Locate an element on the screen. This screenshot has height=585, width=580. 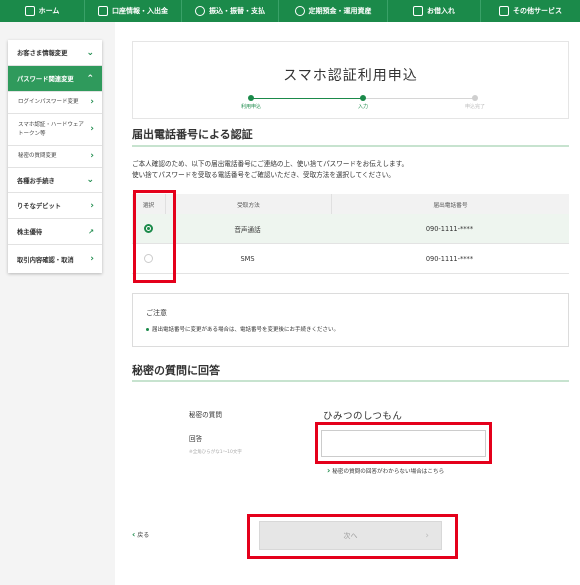
sidebar-item-label: お客さま情報変更 is located at coordinates (42, 53).